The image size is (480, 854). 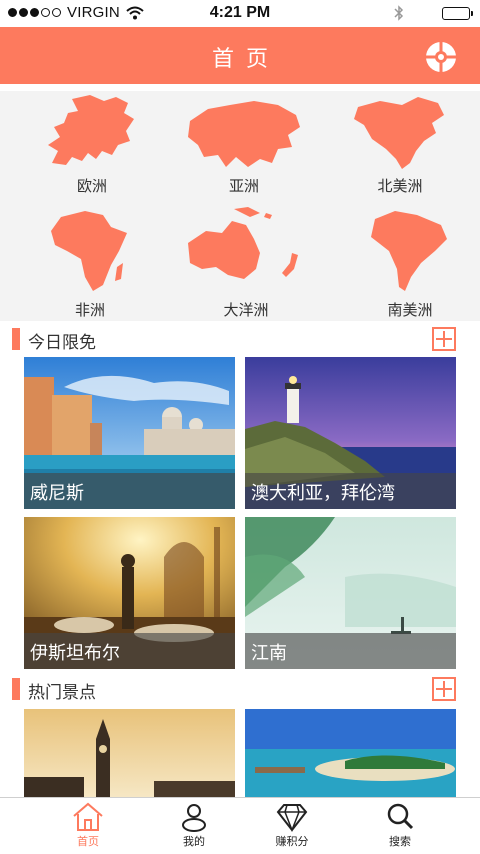 What do you see at coordinates (410, 310) in the screenshot?
I see `continent-label: 南美洲` at bounding box center [410, 310].